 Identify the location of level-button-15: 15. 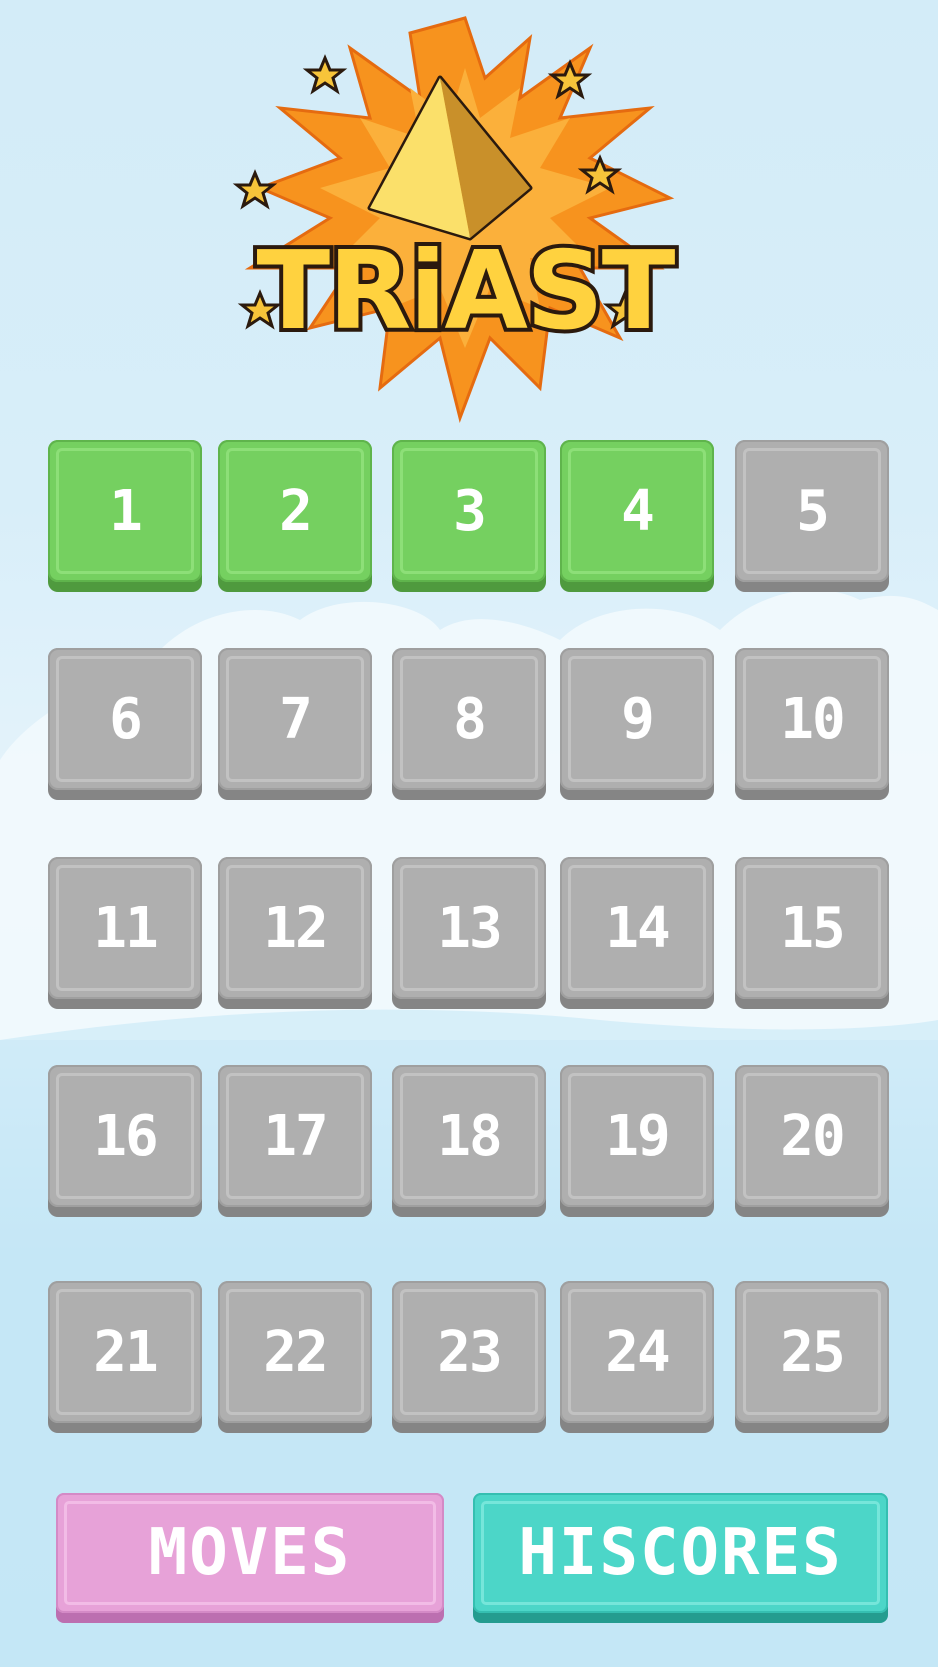
(812, 933).